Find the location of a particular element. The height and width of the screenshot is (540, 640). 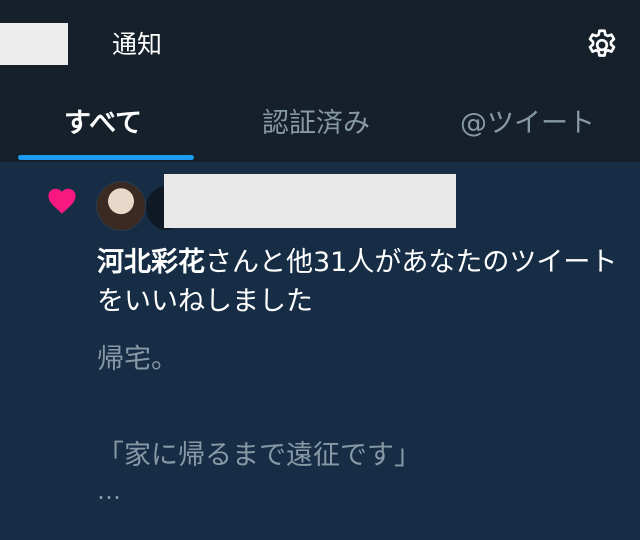

tweet-line: 帰宅。 is located at coordinates (137, 359).